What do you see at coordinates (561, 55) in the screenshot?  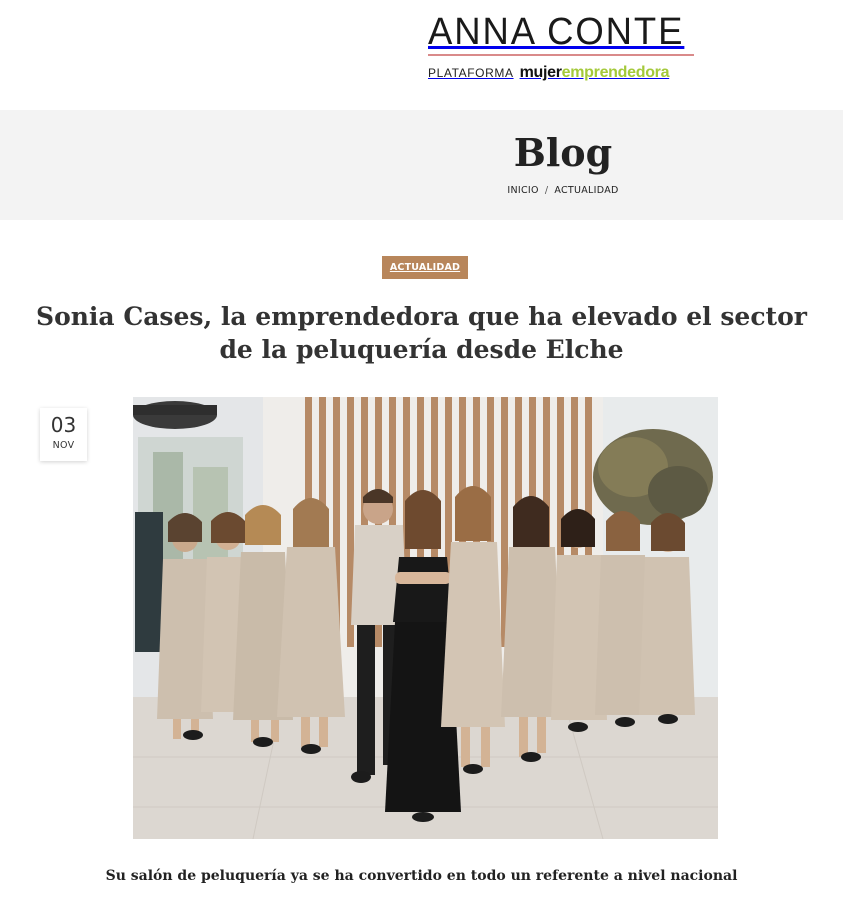 I see `logo-rule` at bounding box center [561, 55].